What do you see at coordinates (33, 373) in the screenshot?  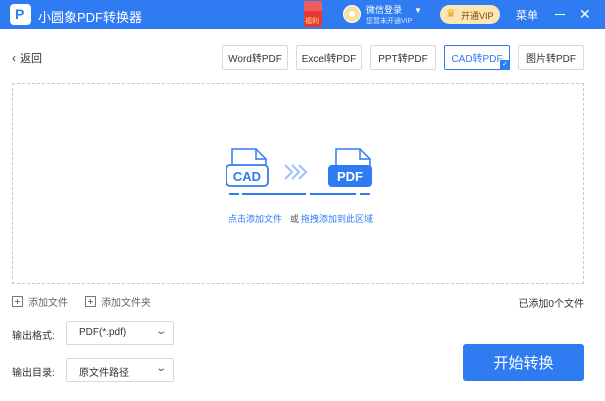 I see `output-dir-label: 输出目录:` at bounding box center [33, 373].